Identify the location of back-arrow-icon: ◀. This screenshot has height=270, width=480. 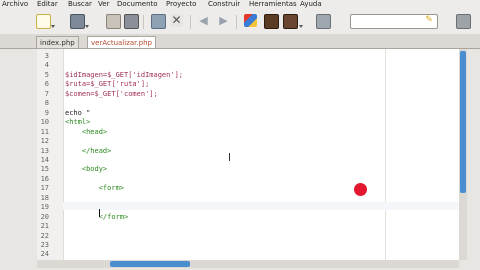
(203, 20).